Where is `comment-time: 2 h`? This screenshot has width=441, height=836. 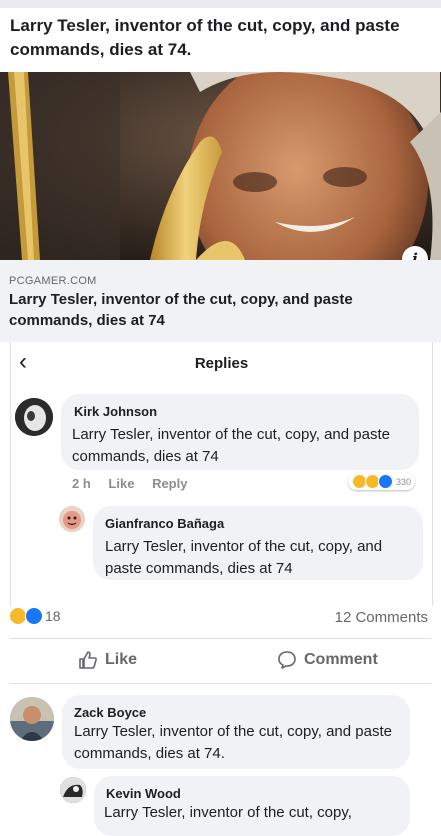 comment-time: 2 h is located at coordinates (81, 483).